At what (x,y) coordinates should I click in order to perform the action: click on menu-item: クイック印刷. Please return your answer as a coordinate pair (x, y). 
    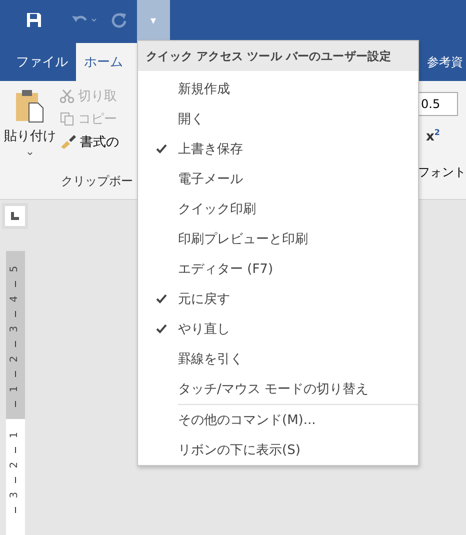
    Looking at the image, I should click on (278, 209).